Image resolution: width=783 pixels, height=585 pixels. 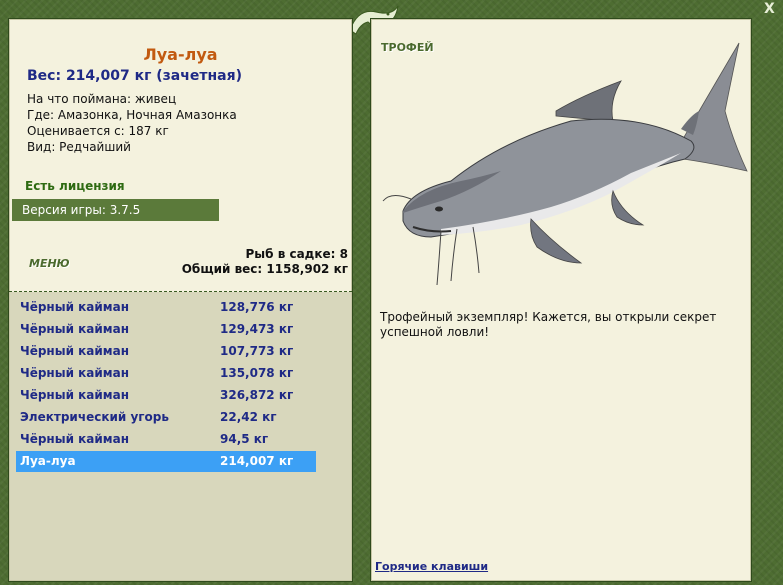 I want to click on keep-total-weight: Общий вес: 1158,902 кг, so click(x=264, y=269).